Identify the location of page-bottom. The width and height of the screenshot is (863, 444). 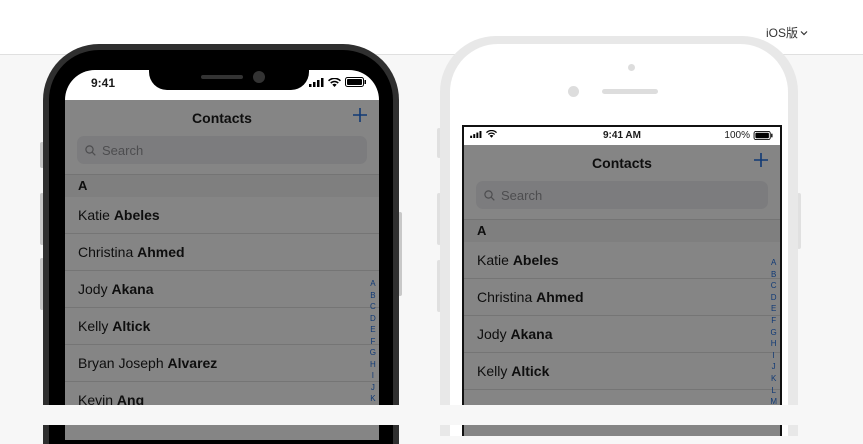
(431, 415).